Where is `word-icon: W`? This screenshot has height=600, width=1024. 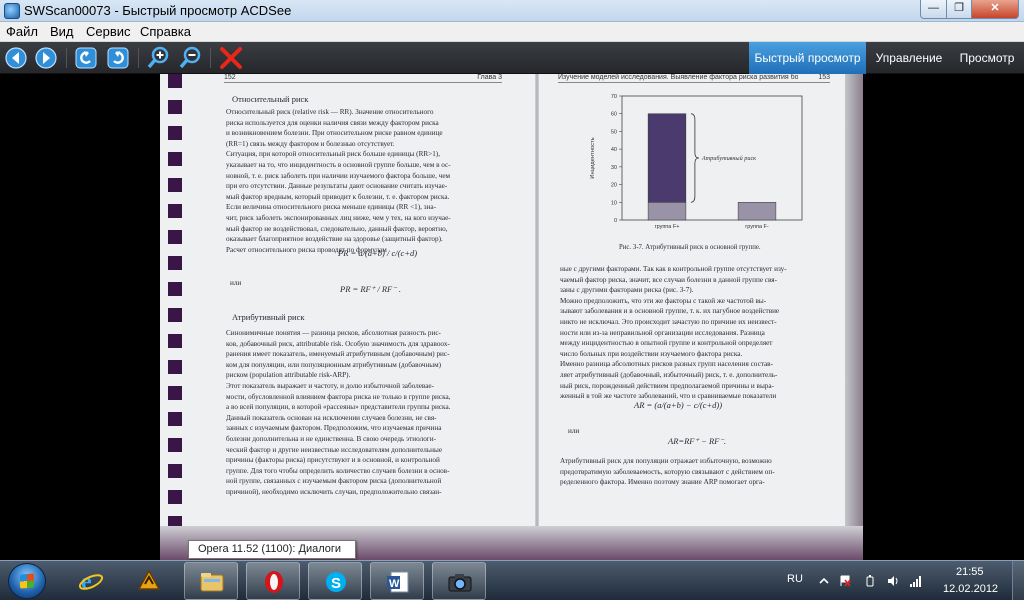 word-icon: W is located at coordinates (398, 582).